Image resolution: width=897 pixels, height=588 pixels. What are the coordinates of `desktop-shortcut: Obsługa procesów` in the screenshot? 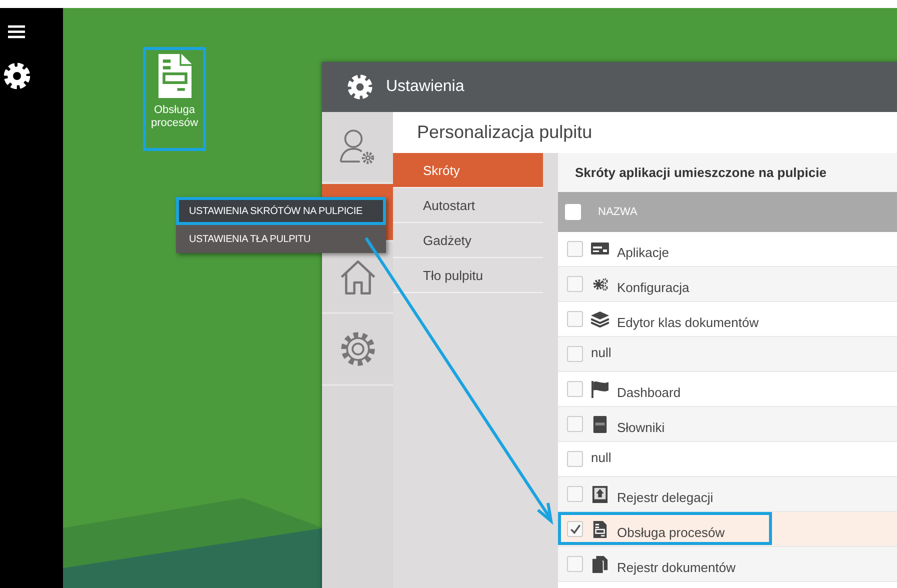 It's located at (174, 99).